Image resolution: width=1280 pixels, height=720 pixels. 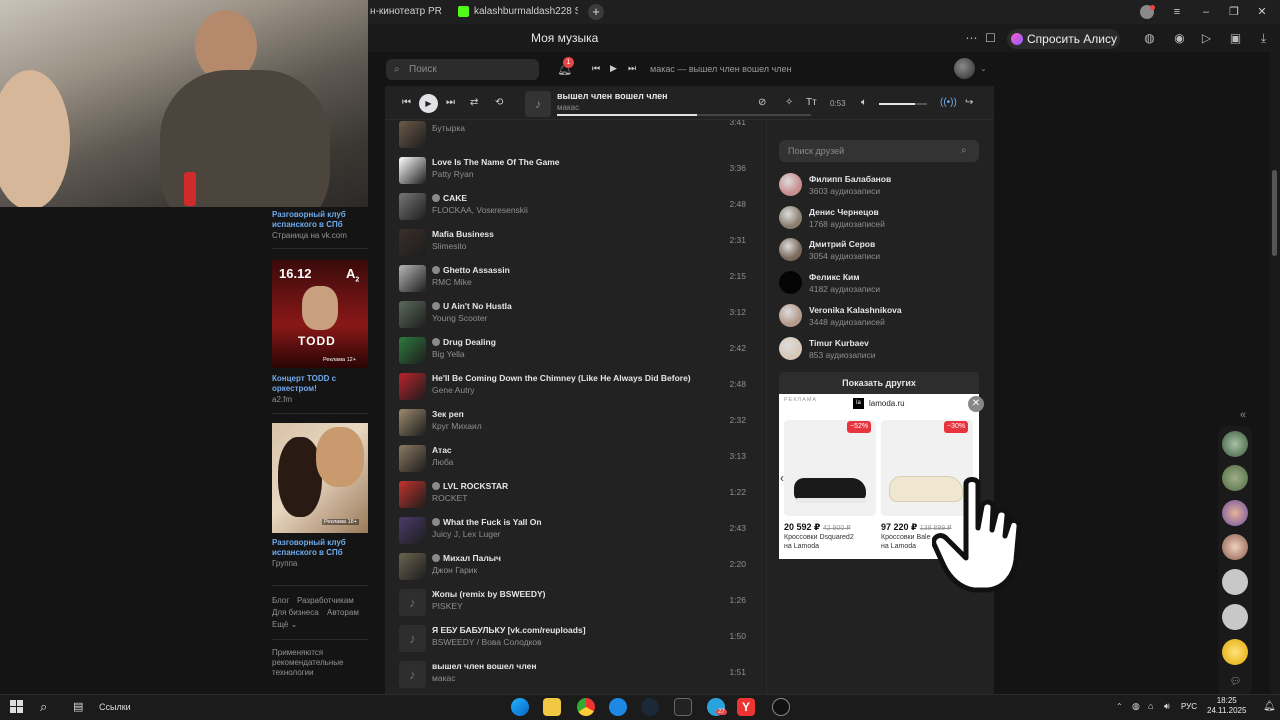 What do you see at coordinates (1235, 681) in the screenshot?
I see `chat-icon: 💬︎` at bounding box center [1235, 681].